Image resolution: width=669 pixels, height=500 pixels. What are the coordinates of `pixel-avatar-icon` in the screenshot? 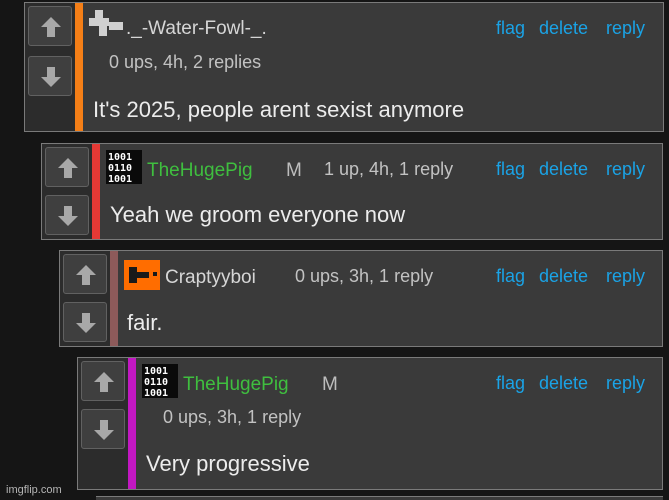 It's located at (106, 23).